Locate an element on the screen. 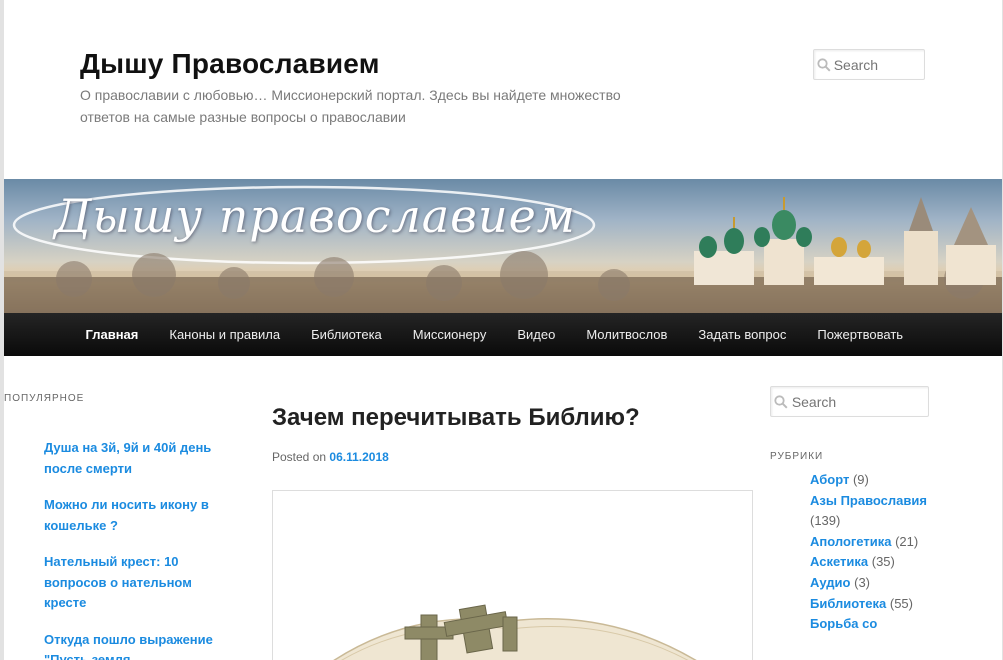  list-item: Апологетика (21) is located at coordinates (870, 542).